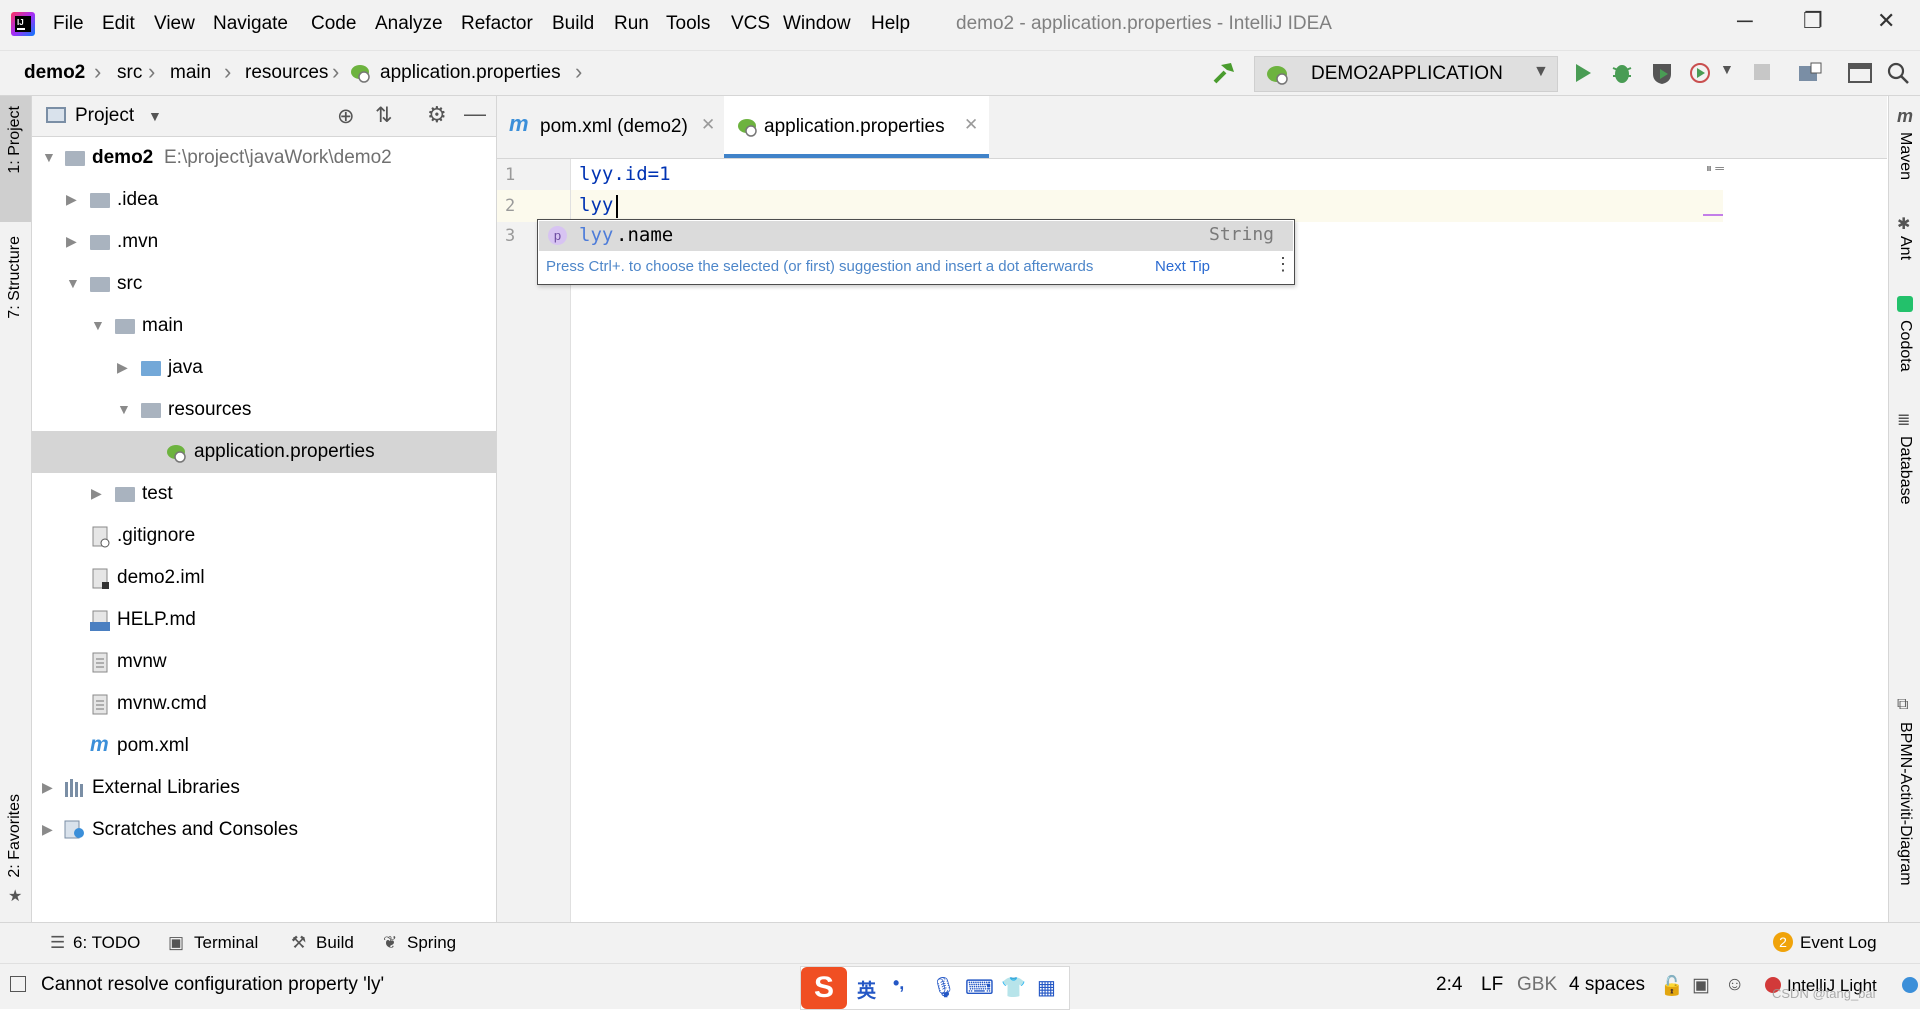 The height and width of the screenshot is (1010, 1920). I want to click on lock-icon: 🔓, so click(1672, 986).